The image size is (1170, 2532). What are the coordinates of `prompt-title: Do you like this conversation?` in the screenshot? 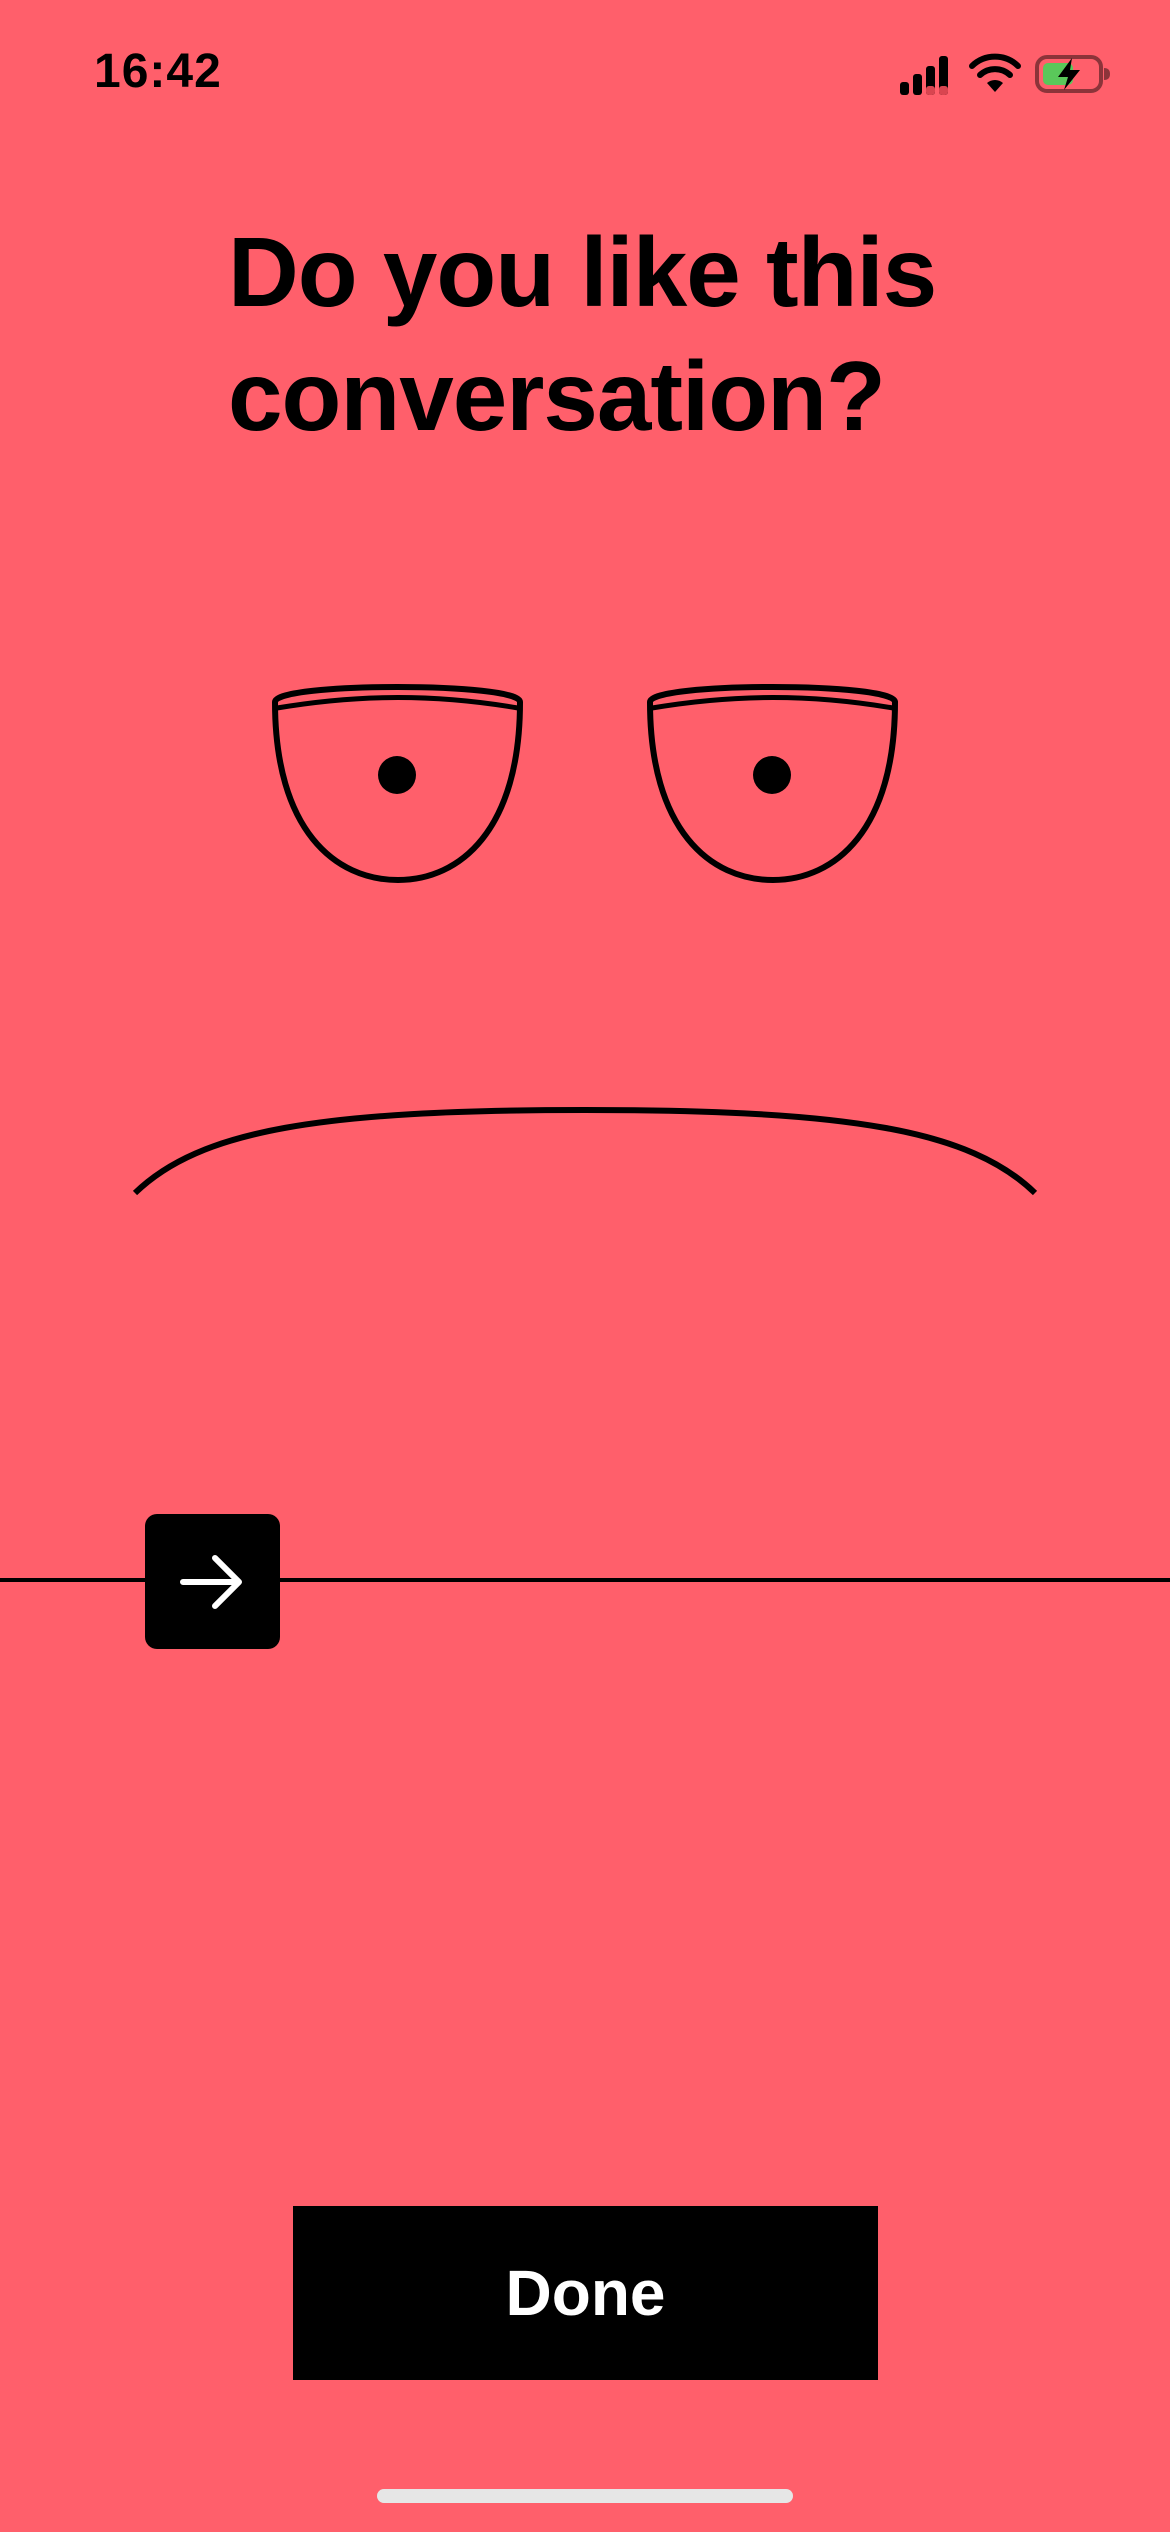 It's located at (582, 334).